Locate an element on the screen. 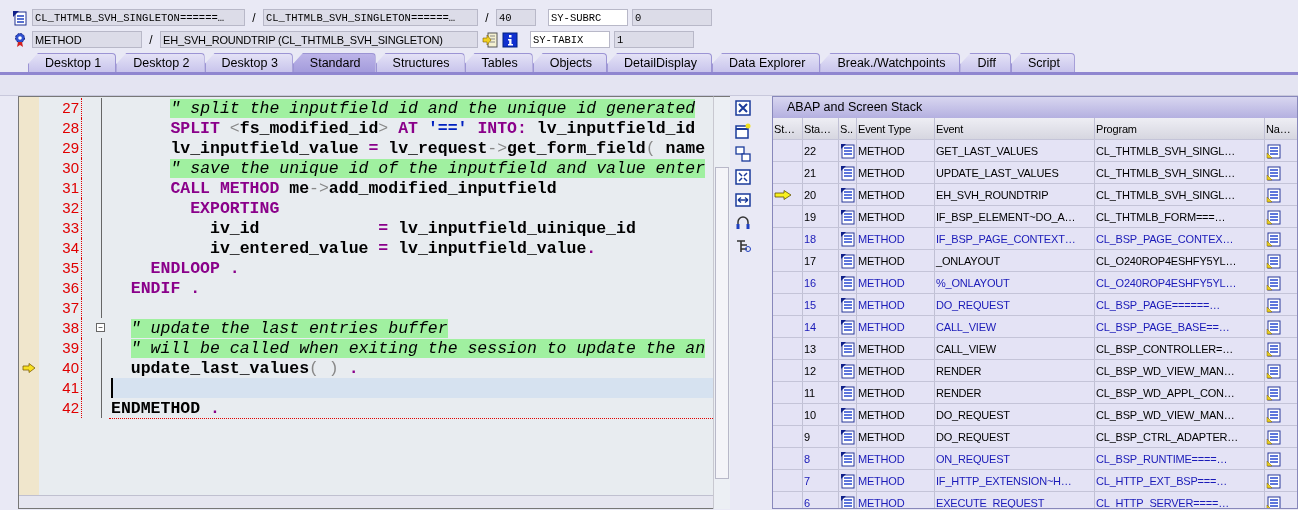 This screenshot has height=510, width=1298. table-cell: 11 is located at coordinates (821, 392).